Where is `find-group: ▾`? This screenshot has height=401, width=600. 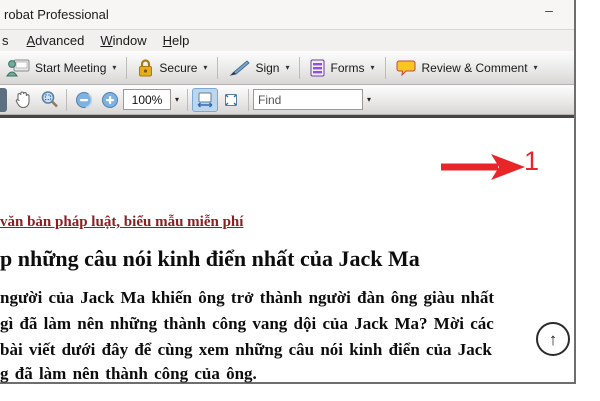 find-group: ▾ is located at coordinates (314, 99).